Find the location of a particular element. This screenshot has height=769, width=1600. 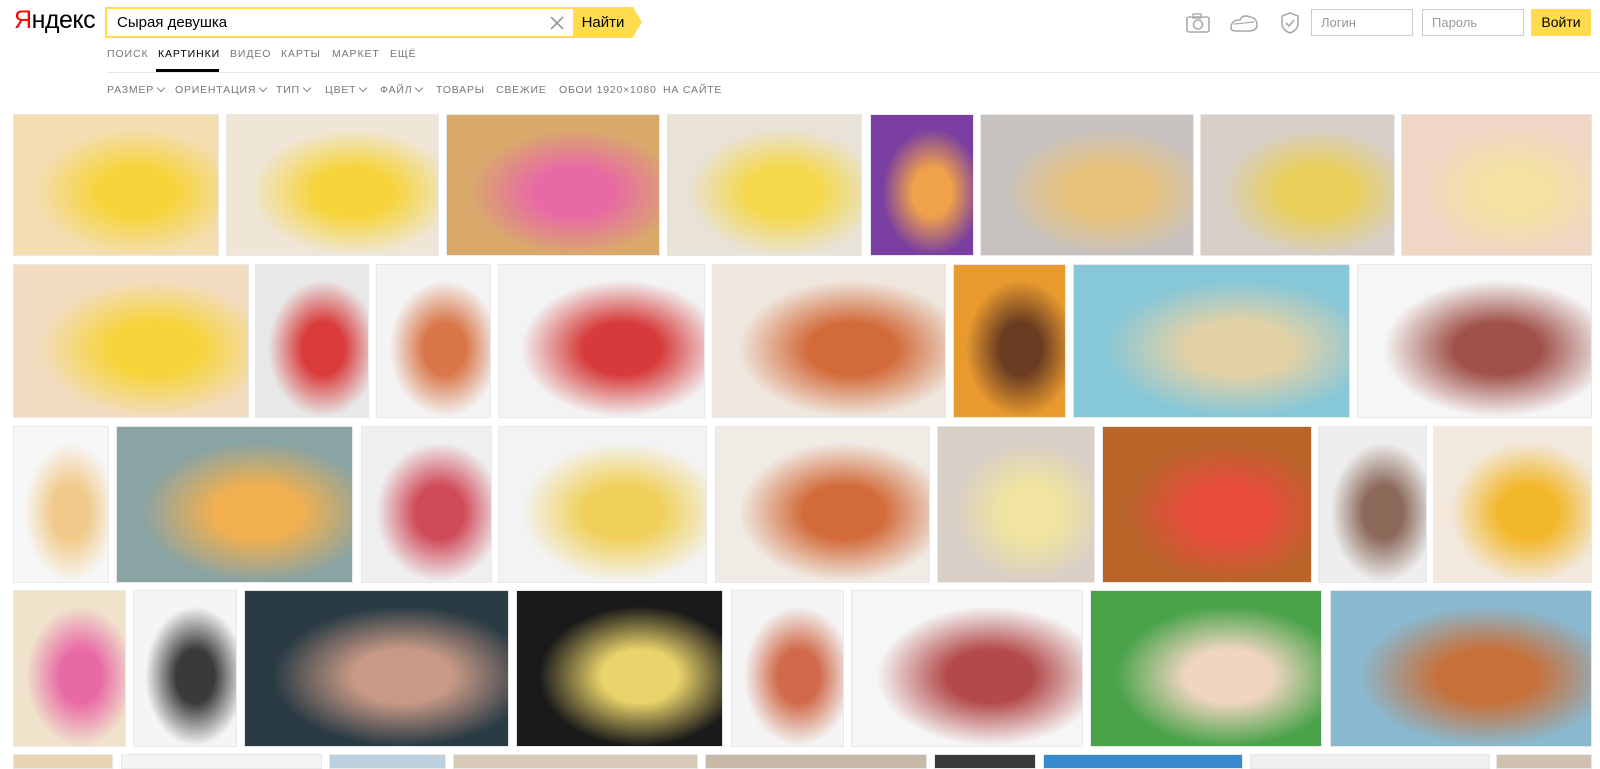

login-field: Логин is located at coordinates (1362, 22).